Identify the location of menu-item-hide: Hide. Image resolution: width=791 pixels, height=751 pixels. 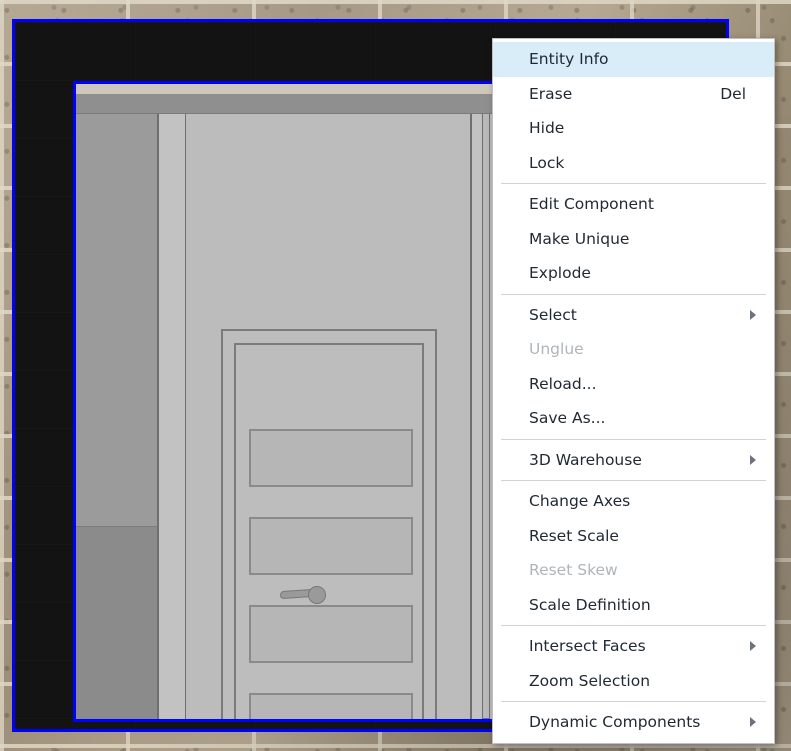
(633, 128).